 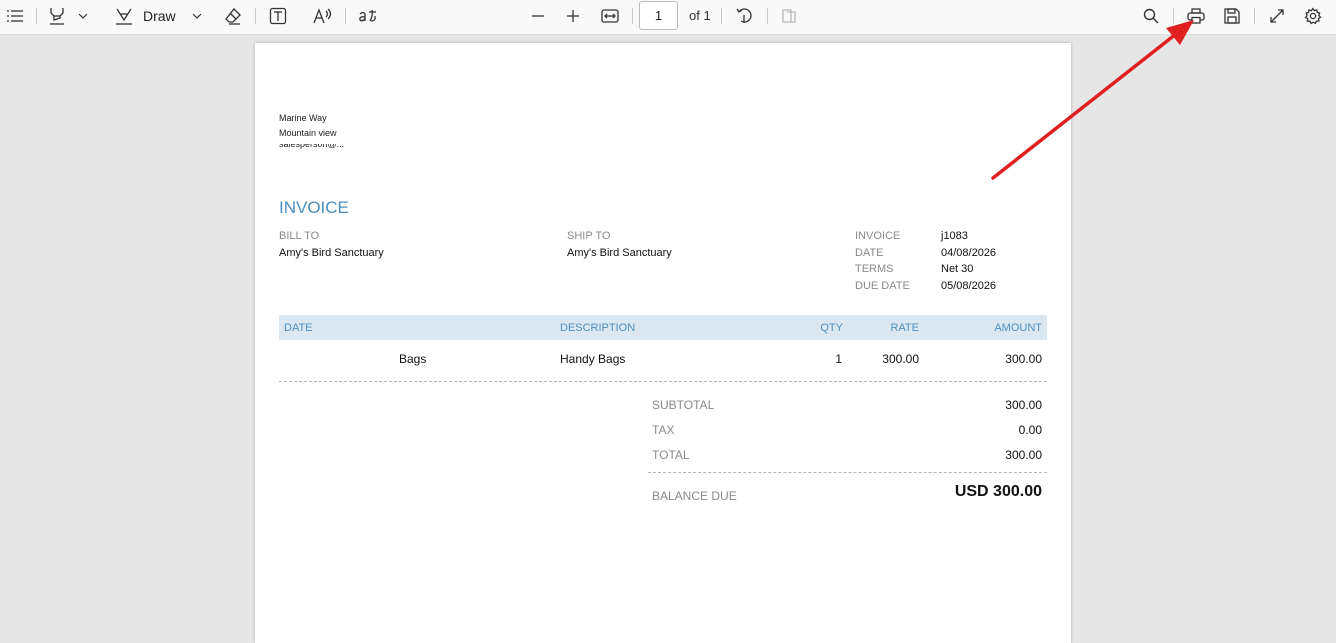 What do you see at coordinates (331, 253) in the screenshot?
I see `bill-to-name: Amy's Bird Sanctuary` at bounding box center [331, 253].